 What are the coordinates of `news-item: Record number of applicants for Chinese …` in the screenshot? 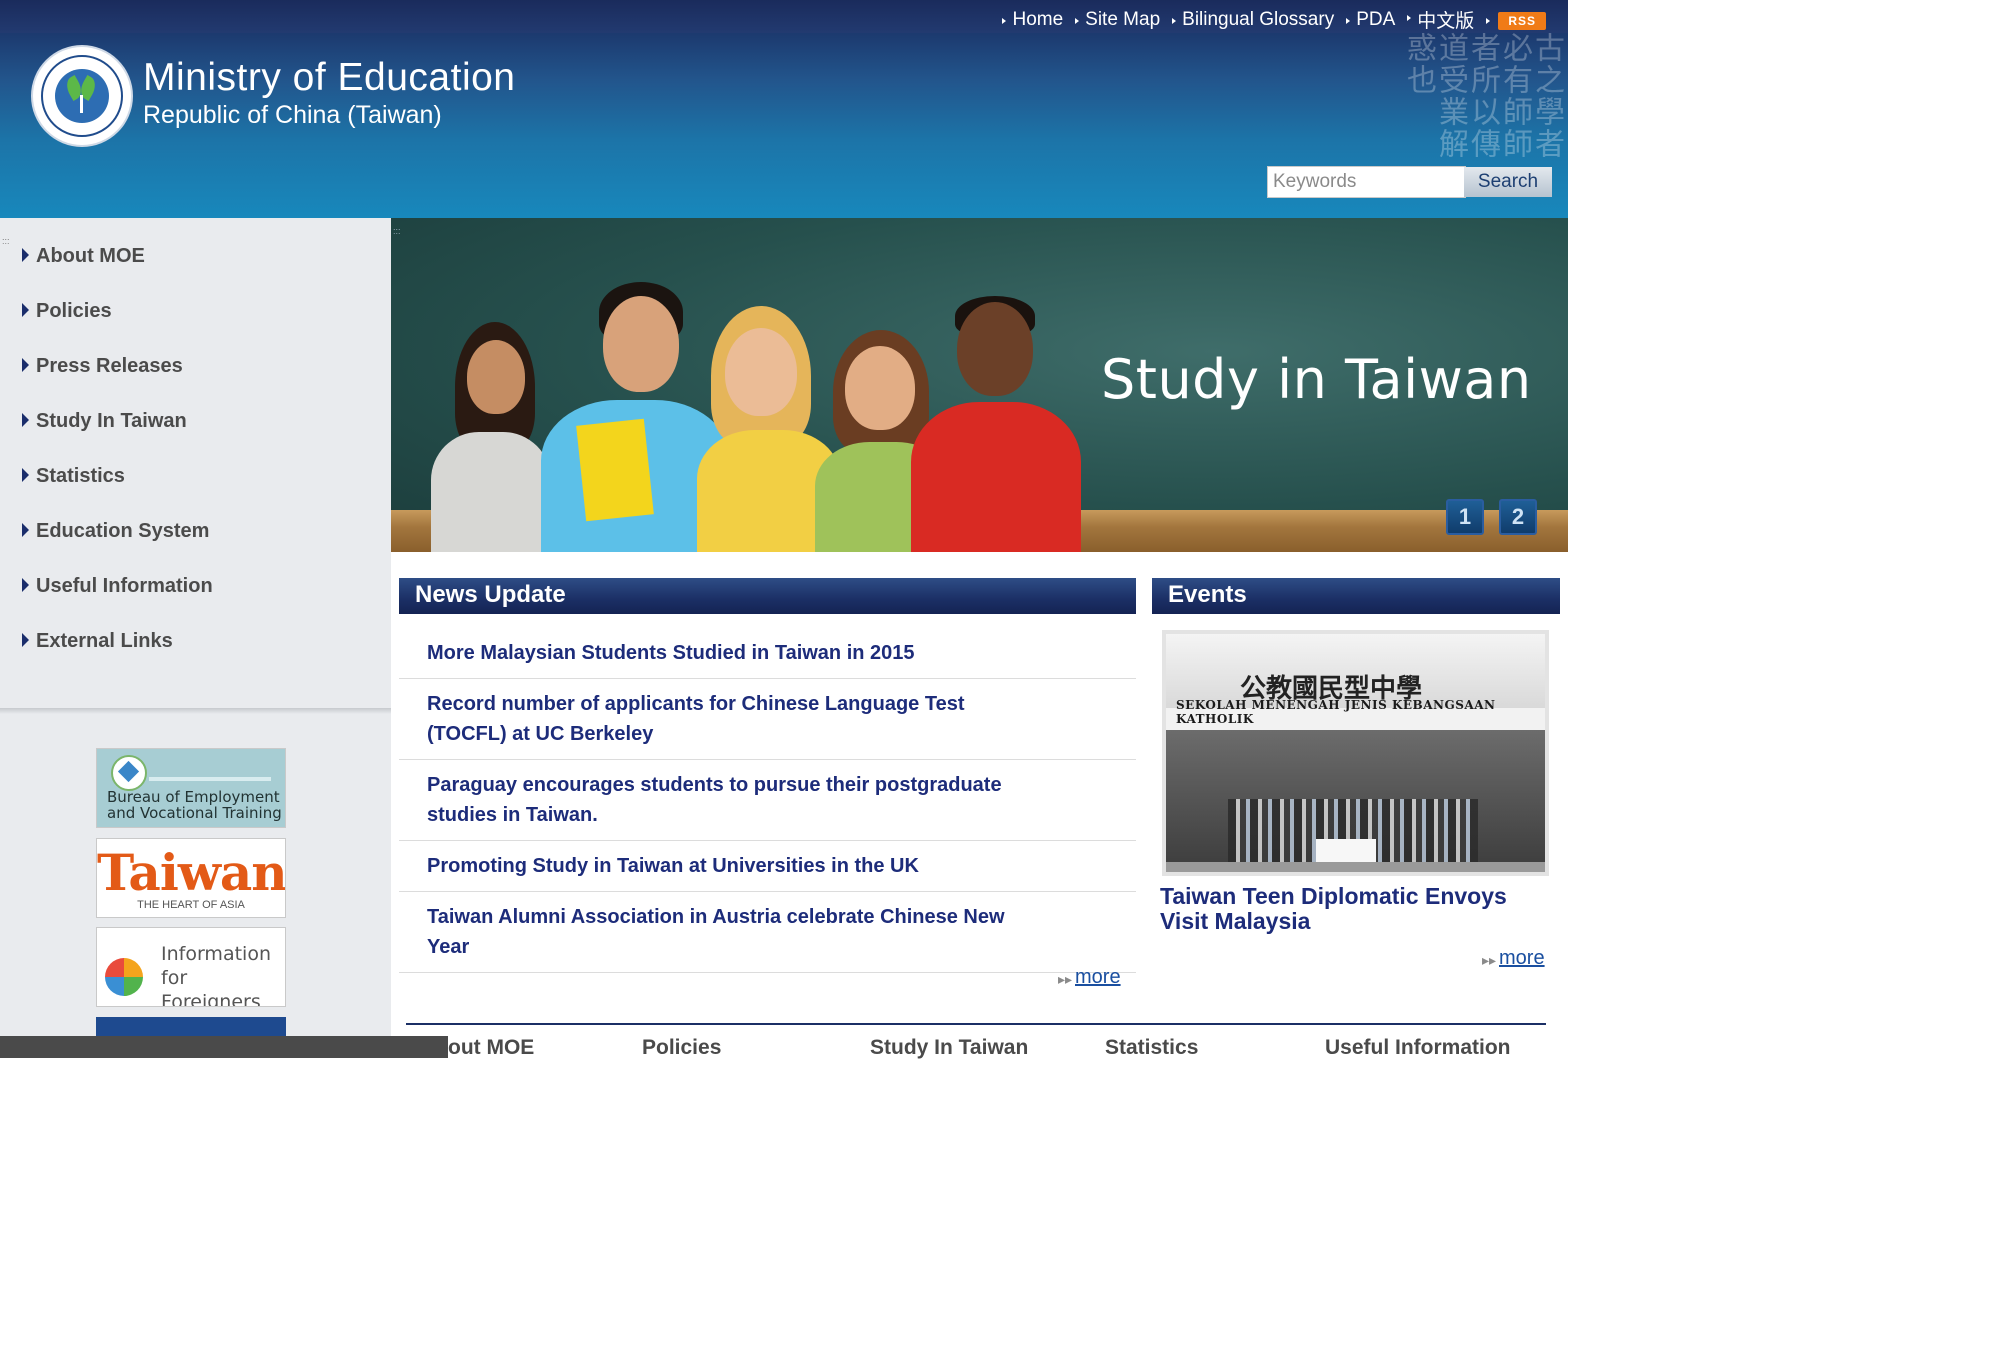 It's located at (767, 719).